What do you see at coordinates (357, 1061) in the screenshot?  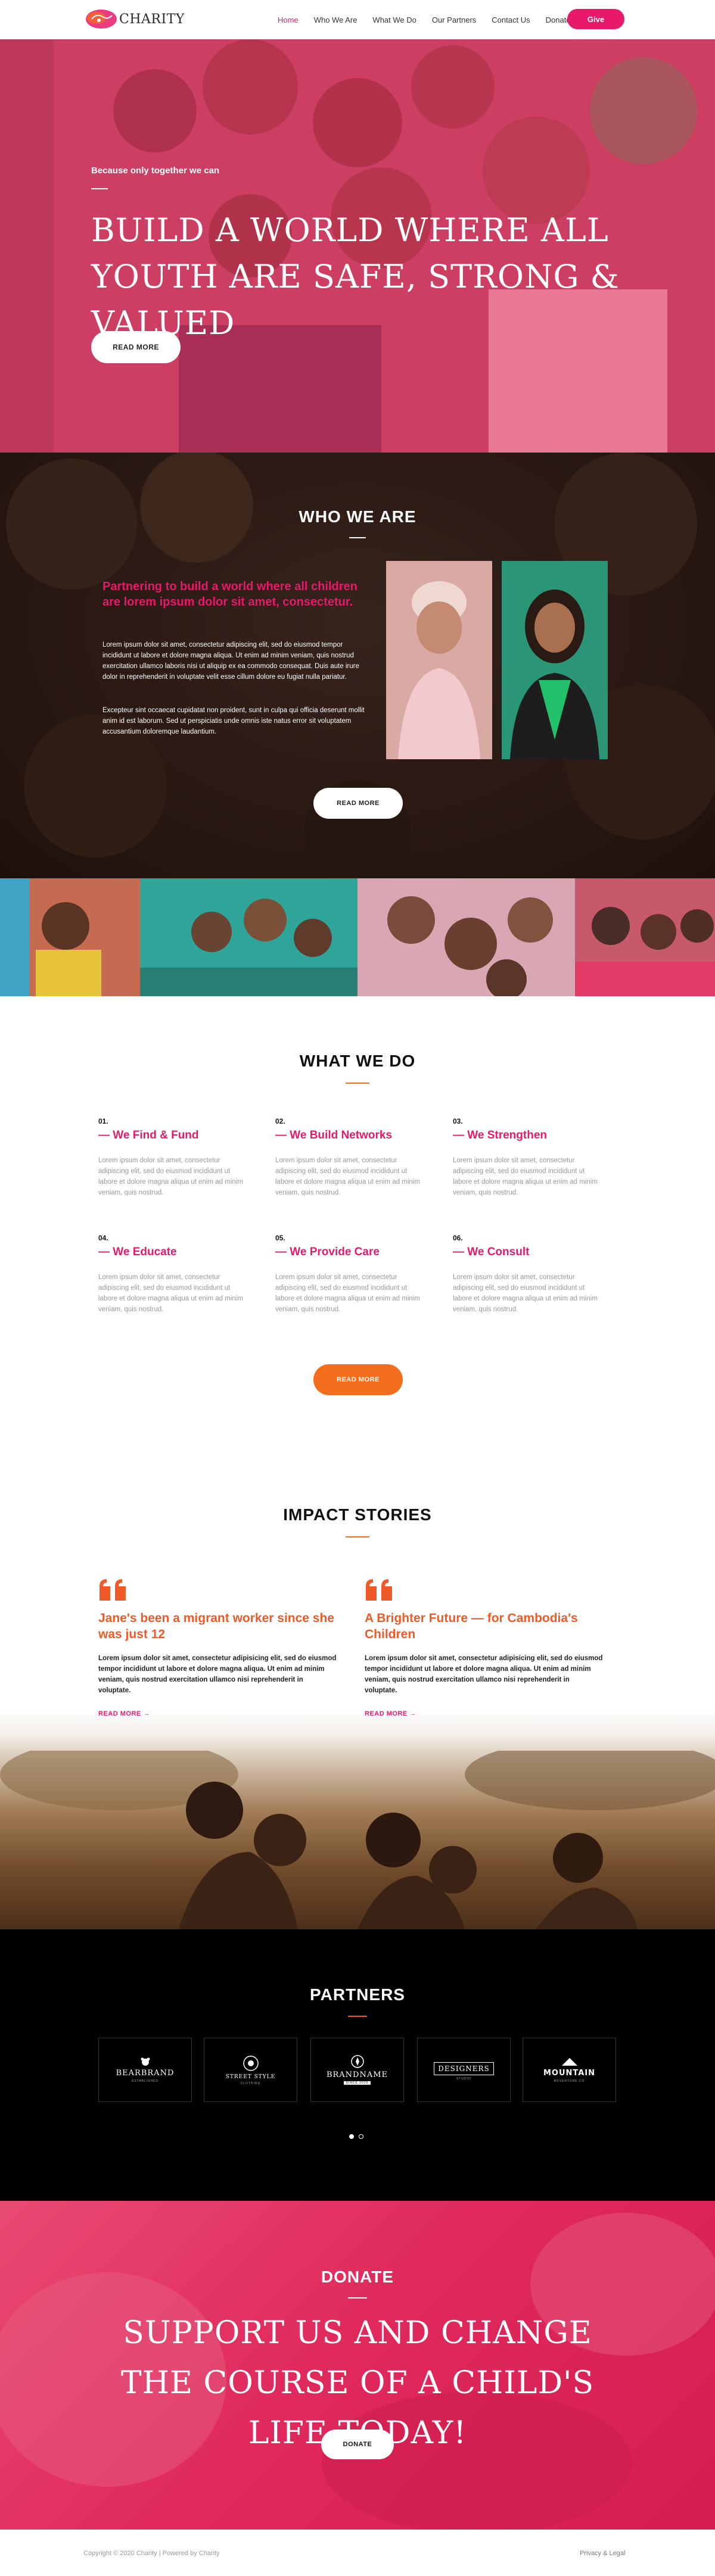 I see `what-we-do-title: WHAT WE DO` at bounding box center [357, 1061].